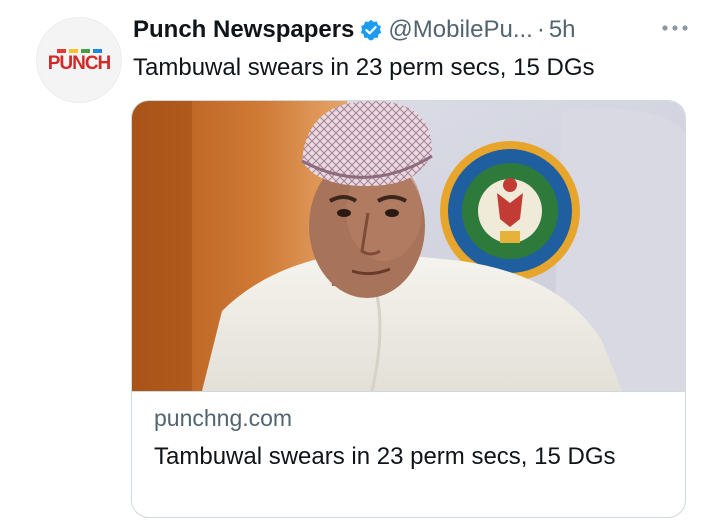  Describe the element at coordinates (364, 67) in the screenshot. I see `tweet-text: Tambuwal swears in 23 perm secs, 15 DGs` at that location.